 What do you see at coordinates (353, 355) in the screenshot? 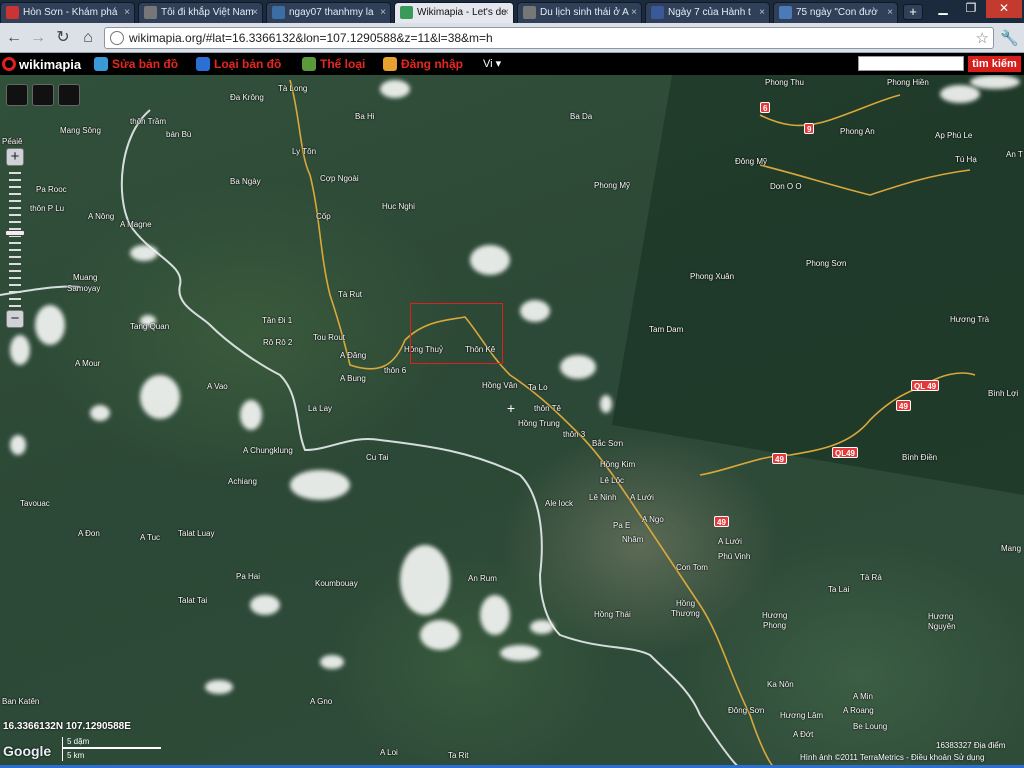
I see `place-label: A Đăng` at bounding box center [353, 355].